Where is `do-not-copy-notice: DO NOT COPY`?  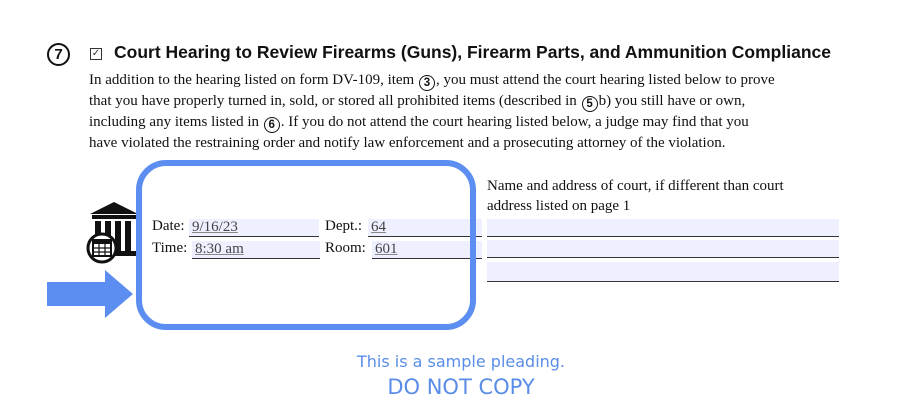
do-not-copy-notice: DO NOT COPY is located at coordinates (461, 387).